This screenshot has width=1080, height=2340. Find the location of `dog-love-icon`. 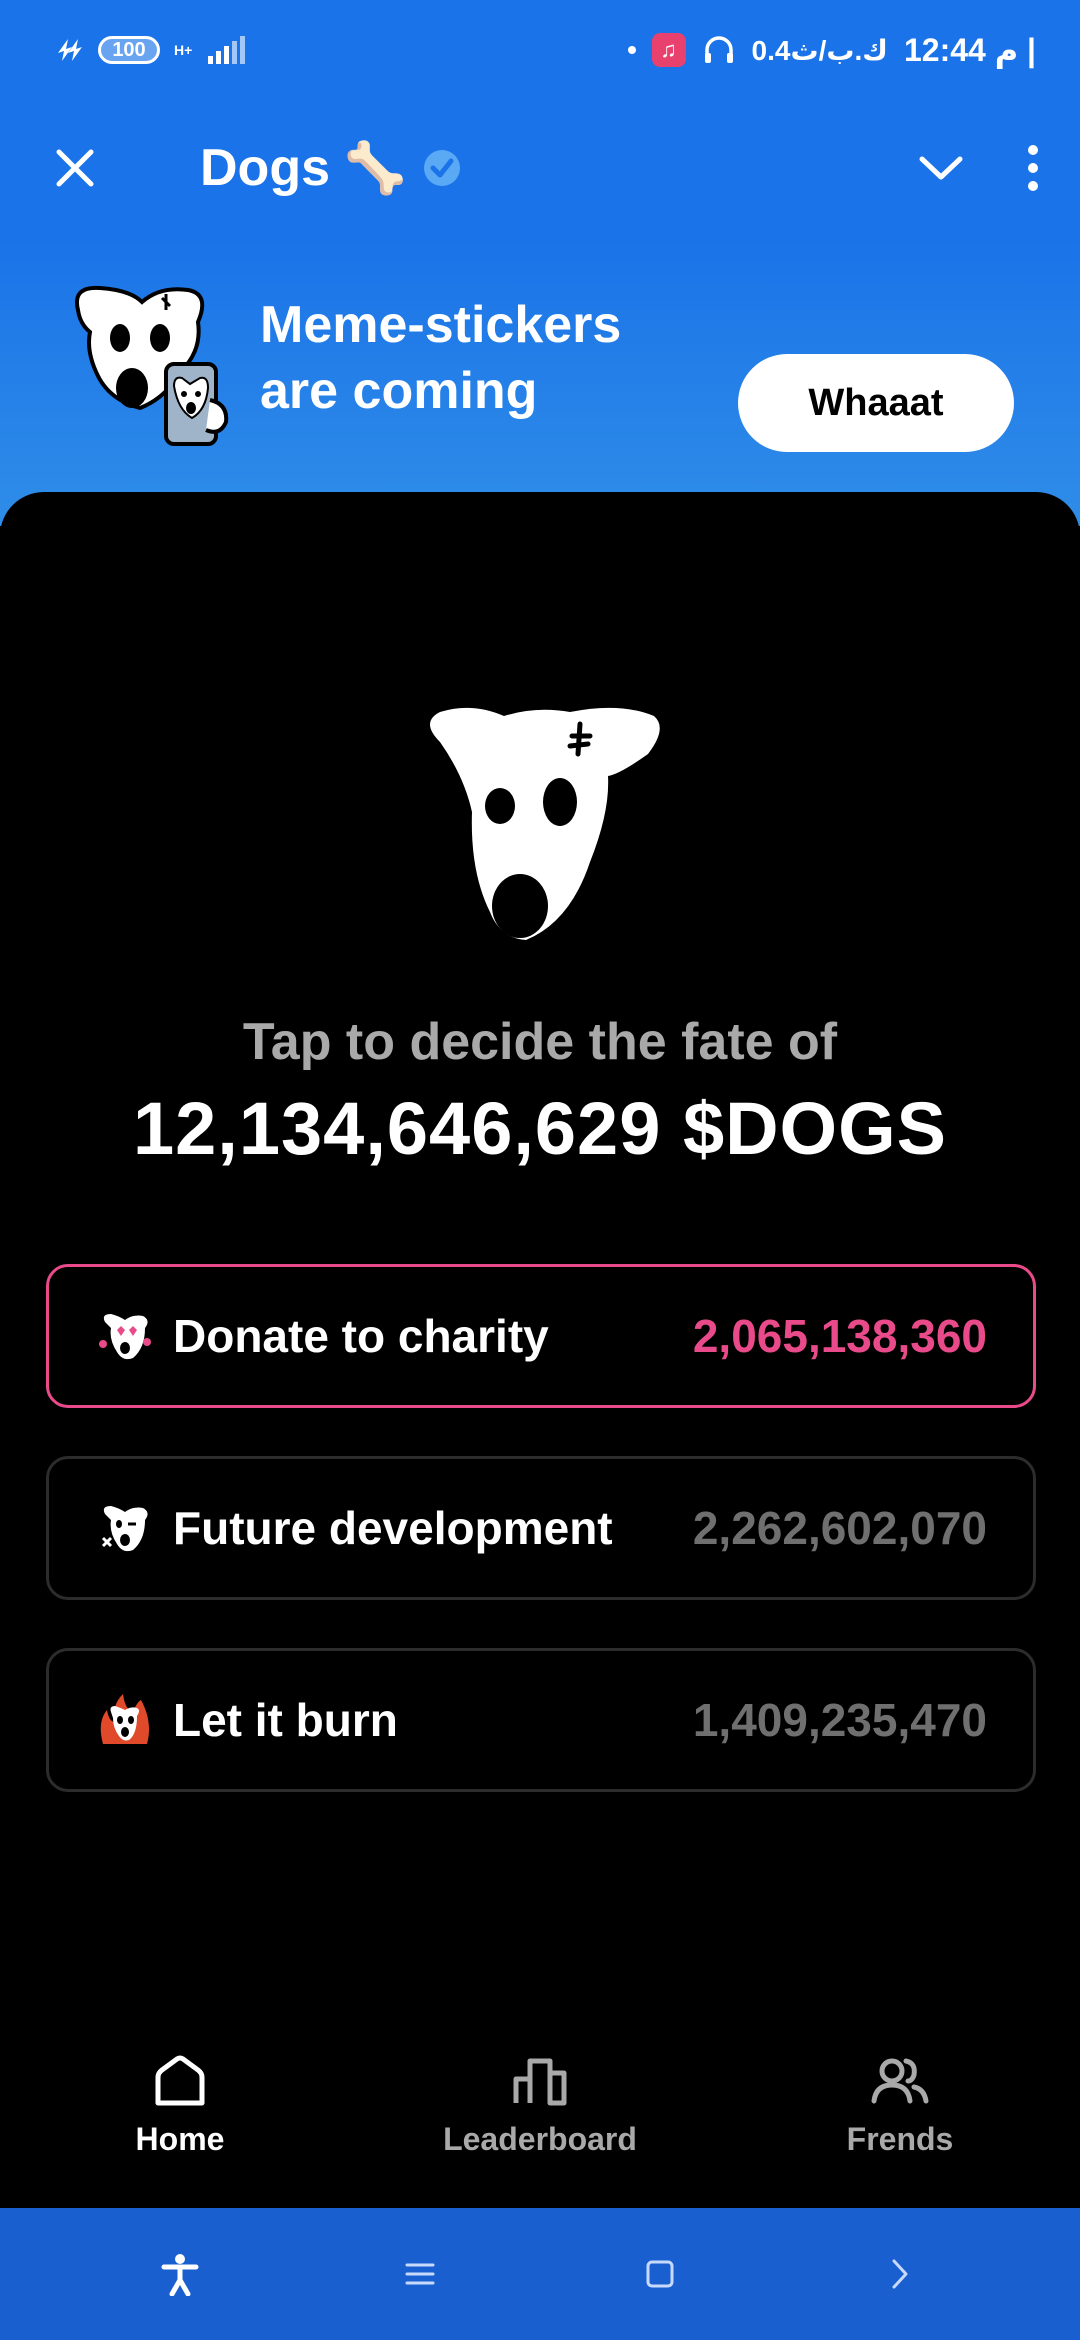

dog-love-icon is located at coordinates (125, 1337).